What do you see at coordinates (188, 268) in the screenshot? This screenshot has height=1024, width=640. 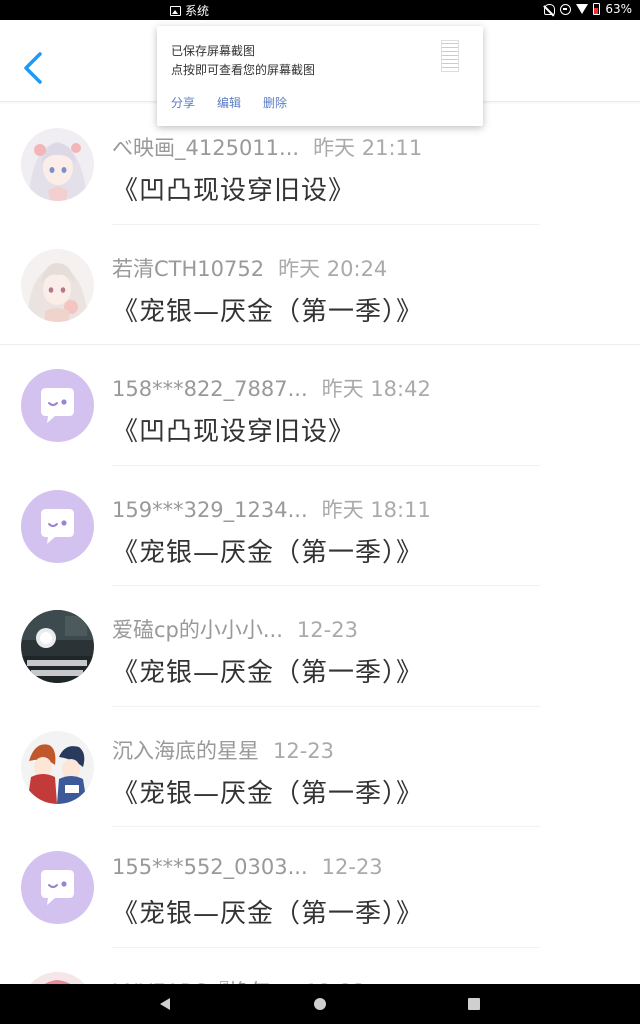 I see `user-name: 若清CTH10752` at bounding box center [188, 268].